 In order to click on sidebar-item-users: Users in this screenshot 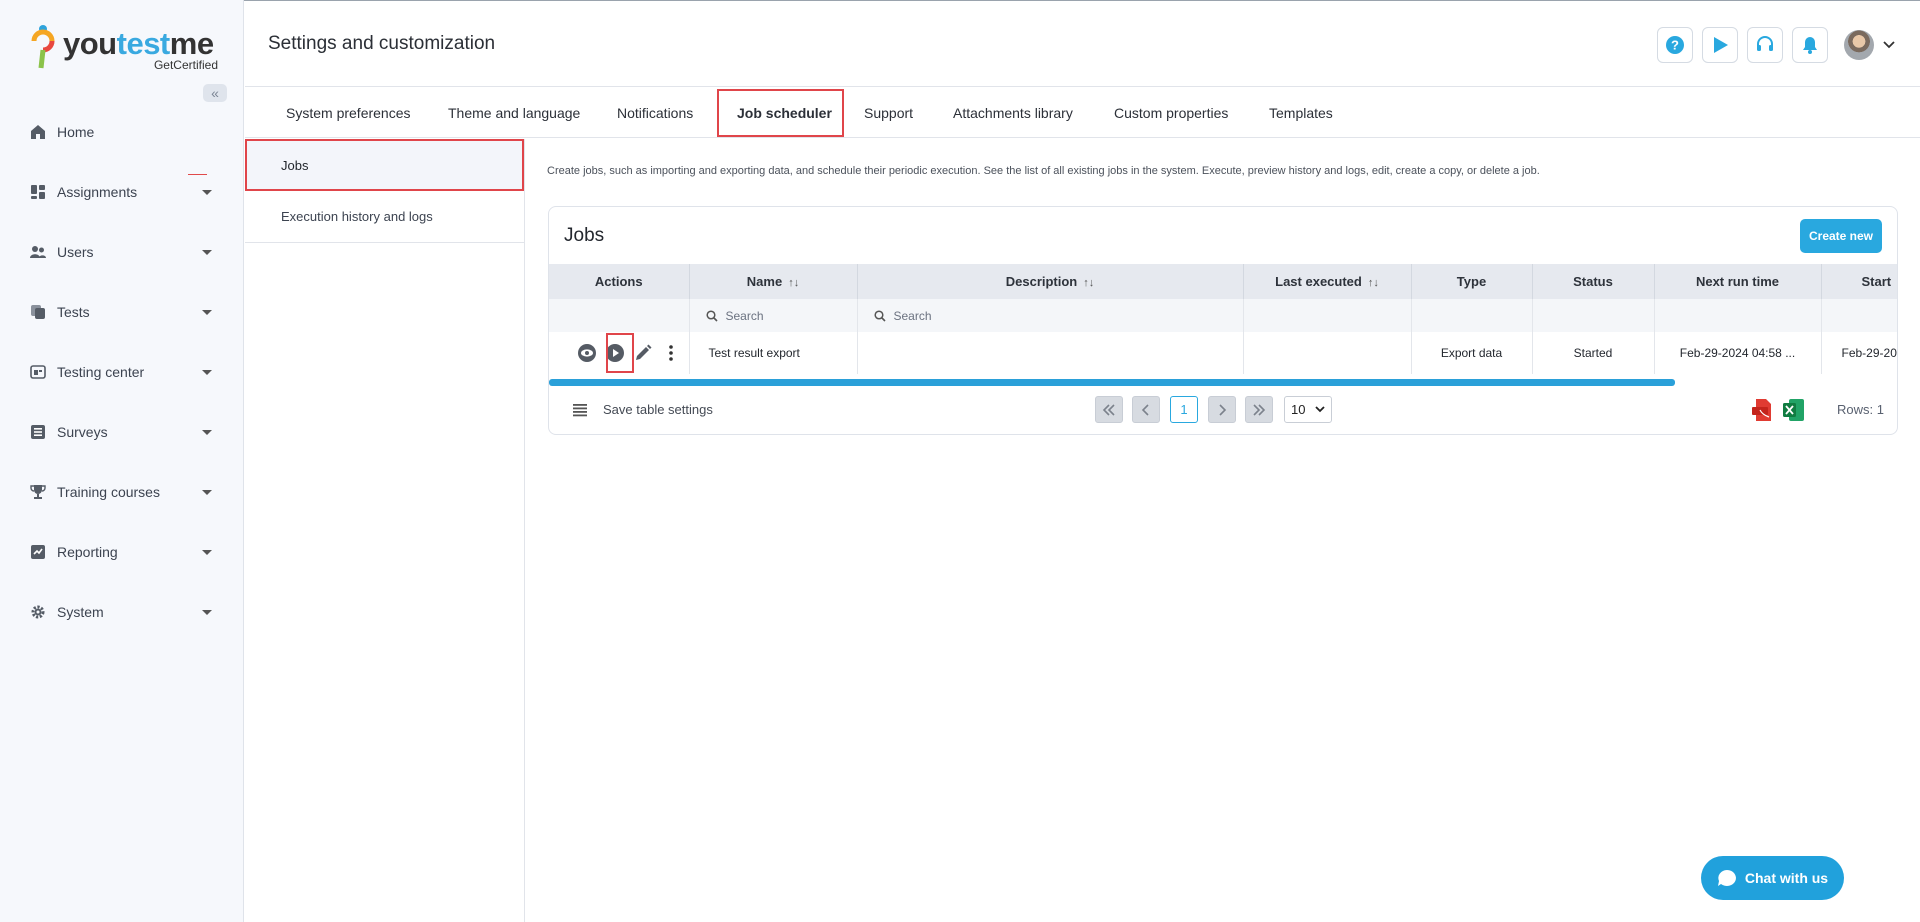, I will do `click(122, 252)`.